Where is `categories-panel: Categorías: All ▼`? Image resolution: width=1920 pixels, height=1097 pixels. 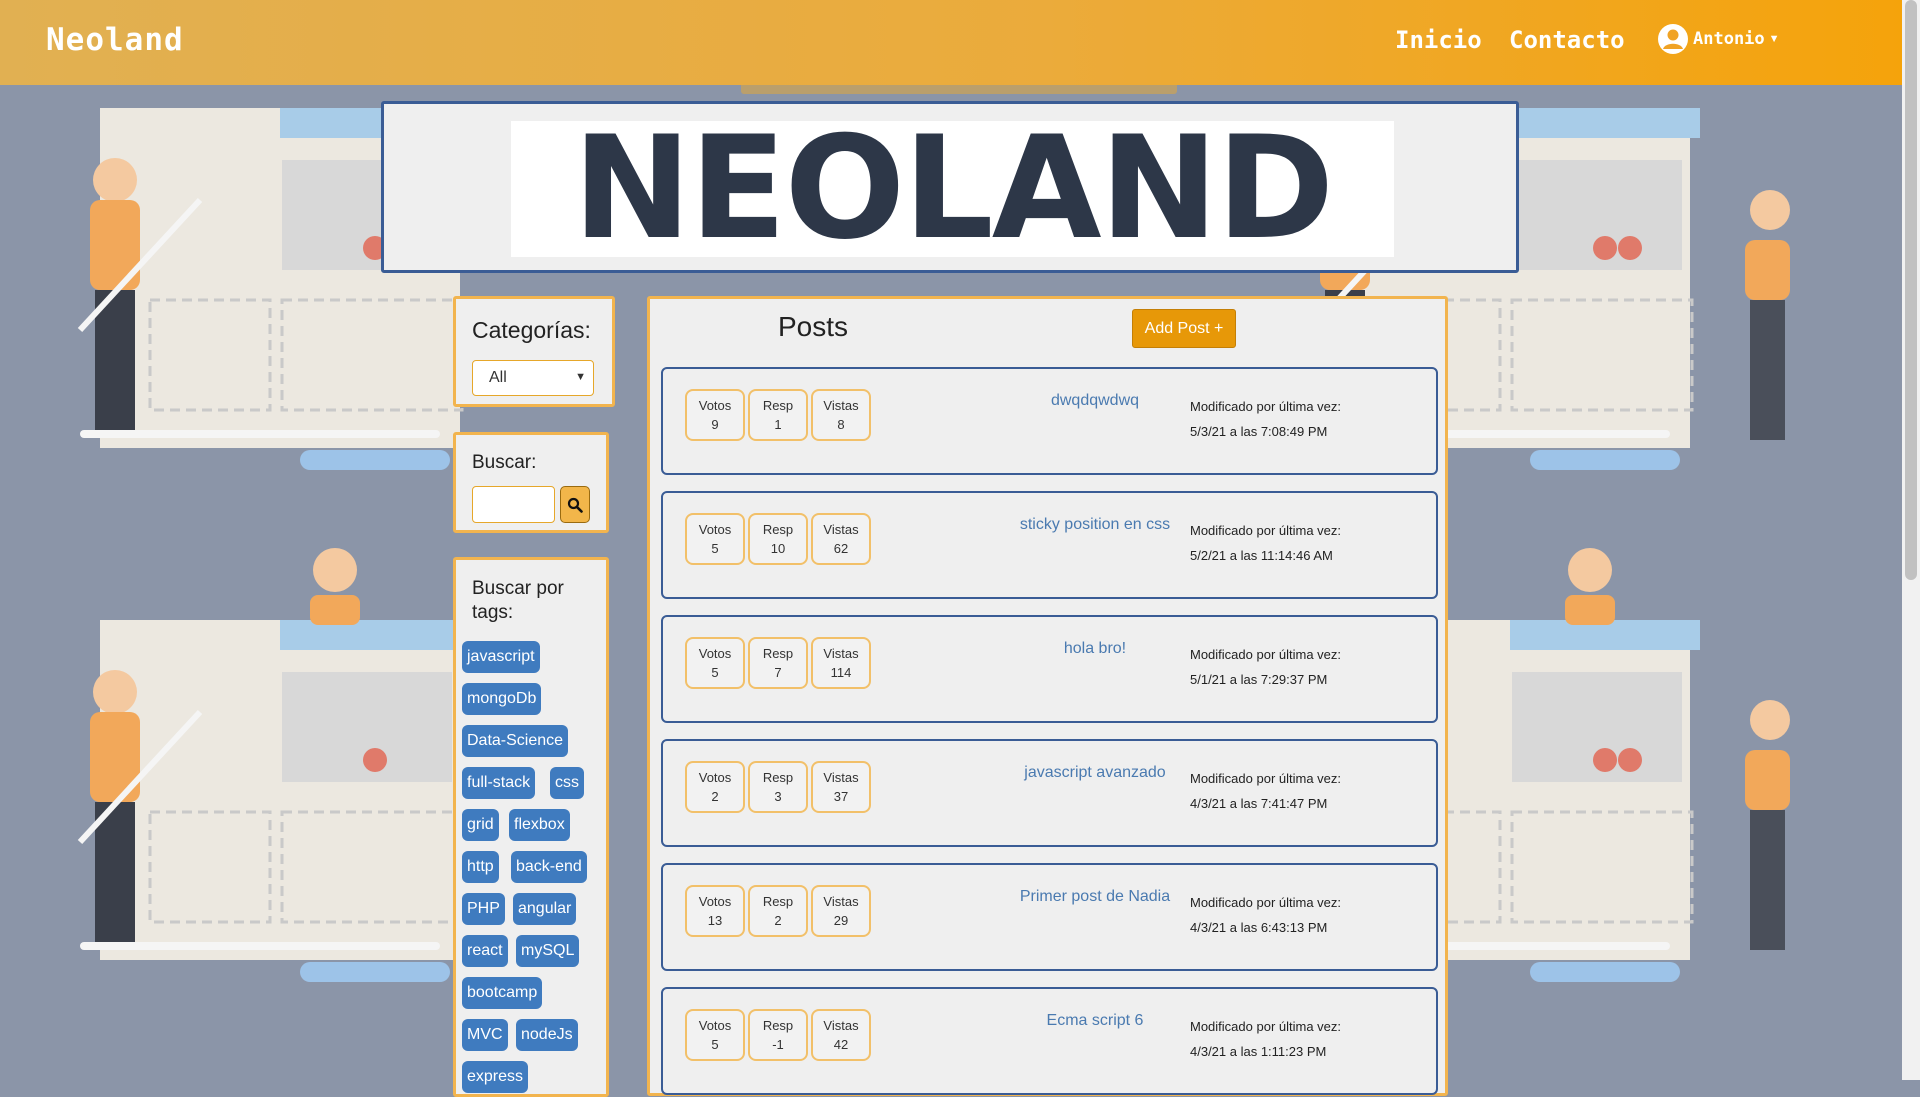
categories-panel: Categorías: All ▼ is located at coordinates (534, 351).